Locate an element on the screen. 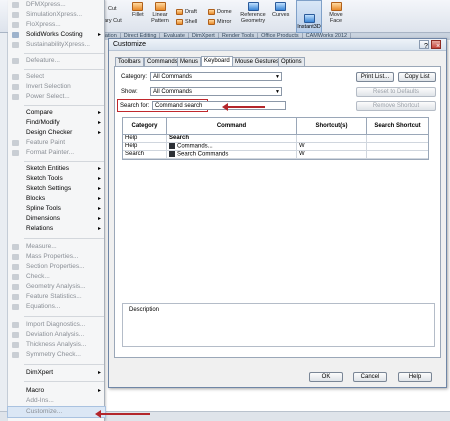  menu-item-label: Sketch Entities is located at coordinates (47, 168).